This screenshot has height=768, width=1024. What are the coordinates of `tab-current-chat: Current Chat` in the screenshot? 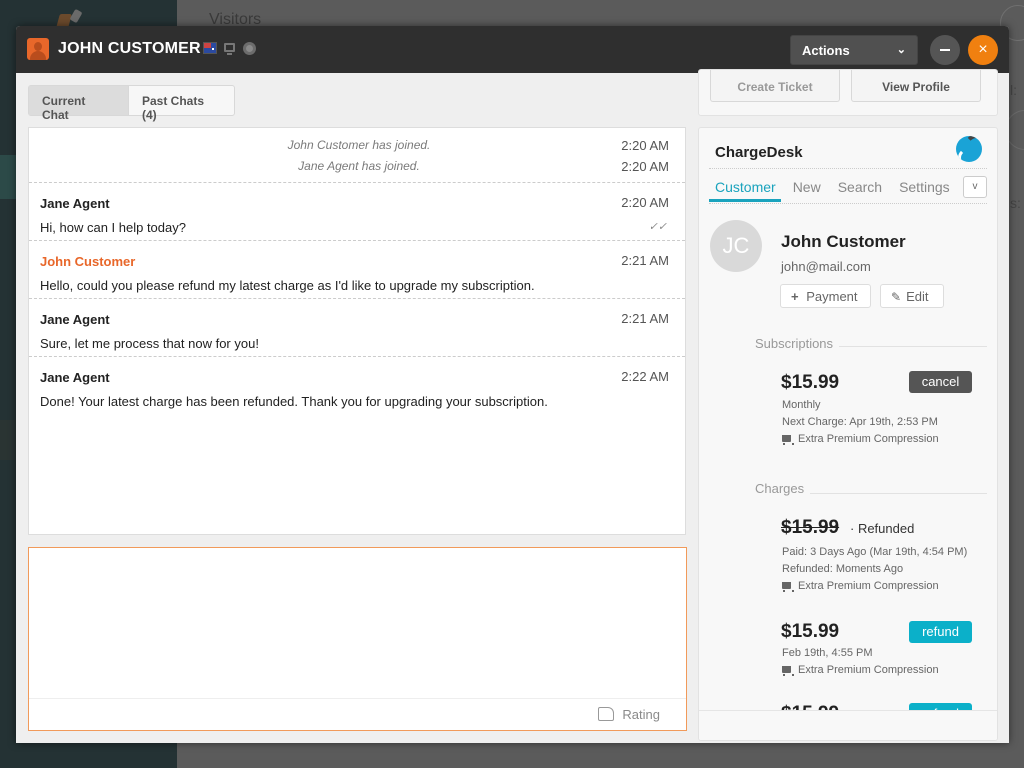 It's located at (78, 104).